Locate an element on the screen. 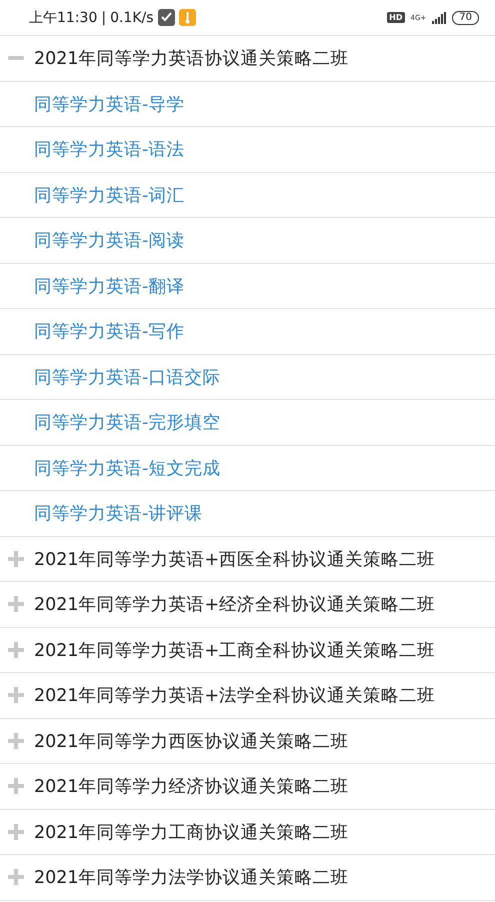  signal-icon is located at coordinates (439, 18).